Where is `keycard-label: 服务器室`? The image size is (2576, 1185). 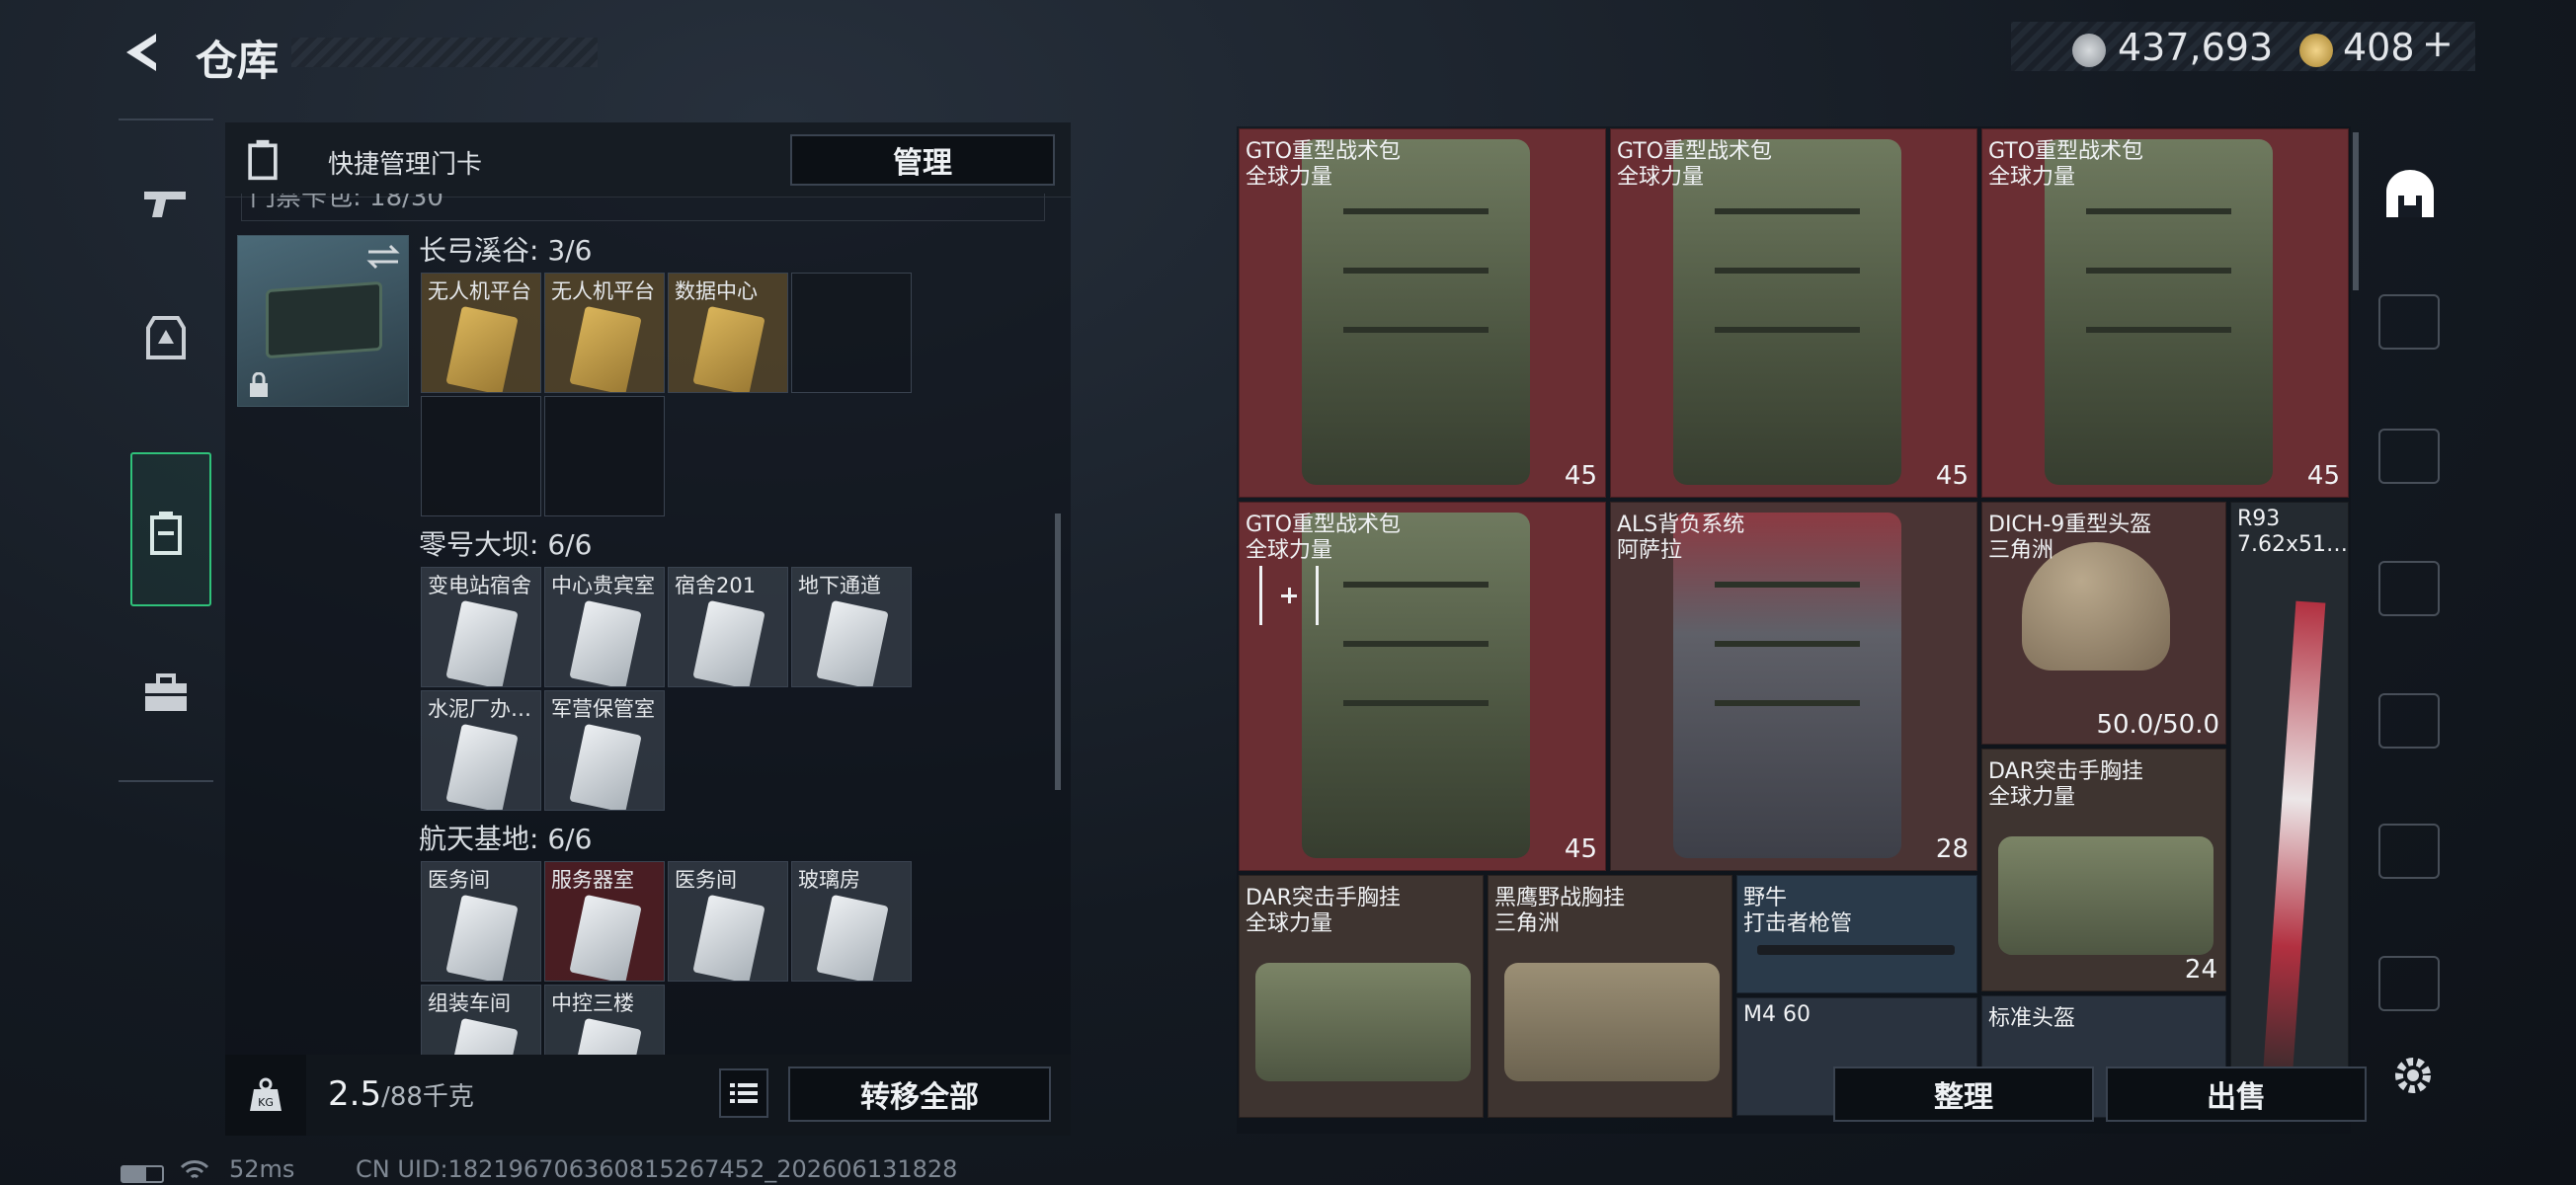
keycard-label: 服务器室 is located at coordinates (592, 880).